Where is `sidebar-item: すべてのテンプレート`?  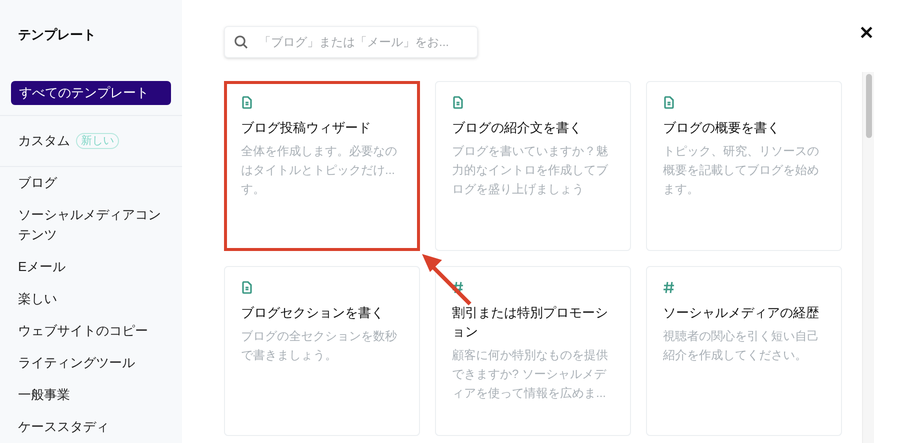
sidebar-item: すべてのテンプレート is located at coordinates (91, 93).